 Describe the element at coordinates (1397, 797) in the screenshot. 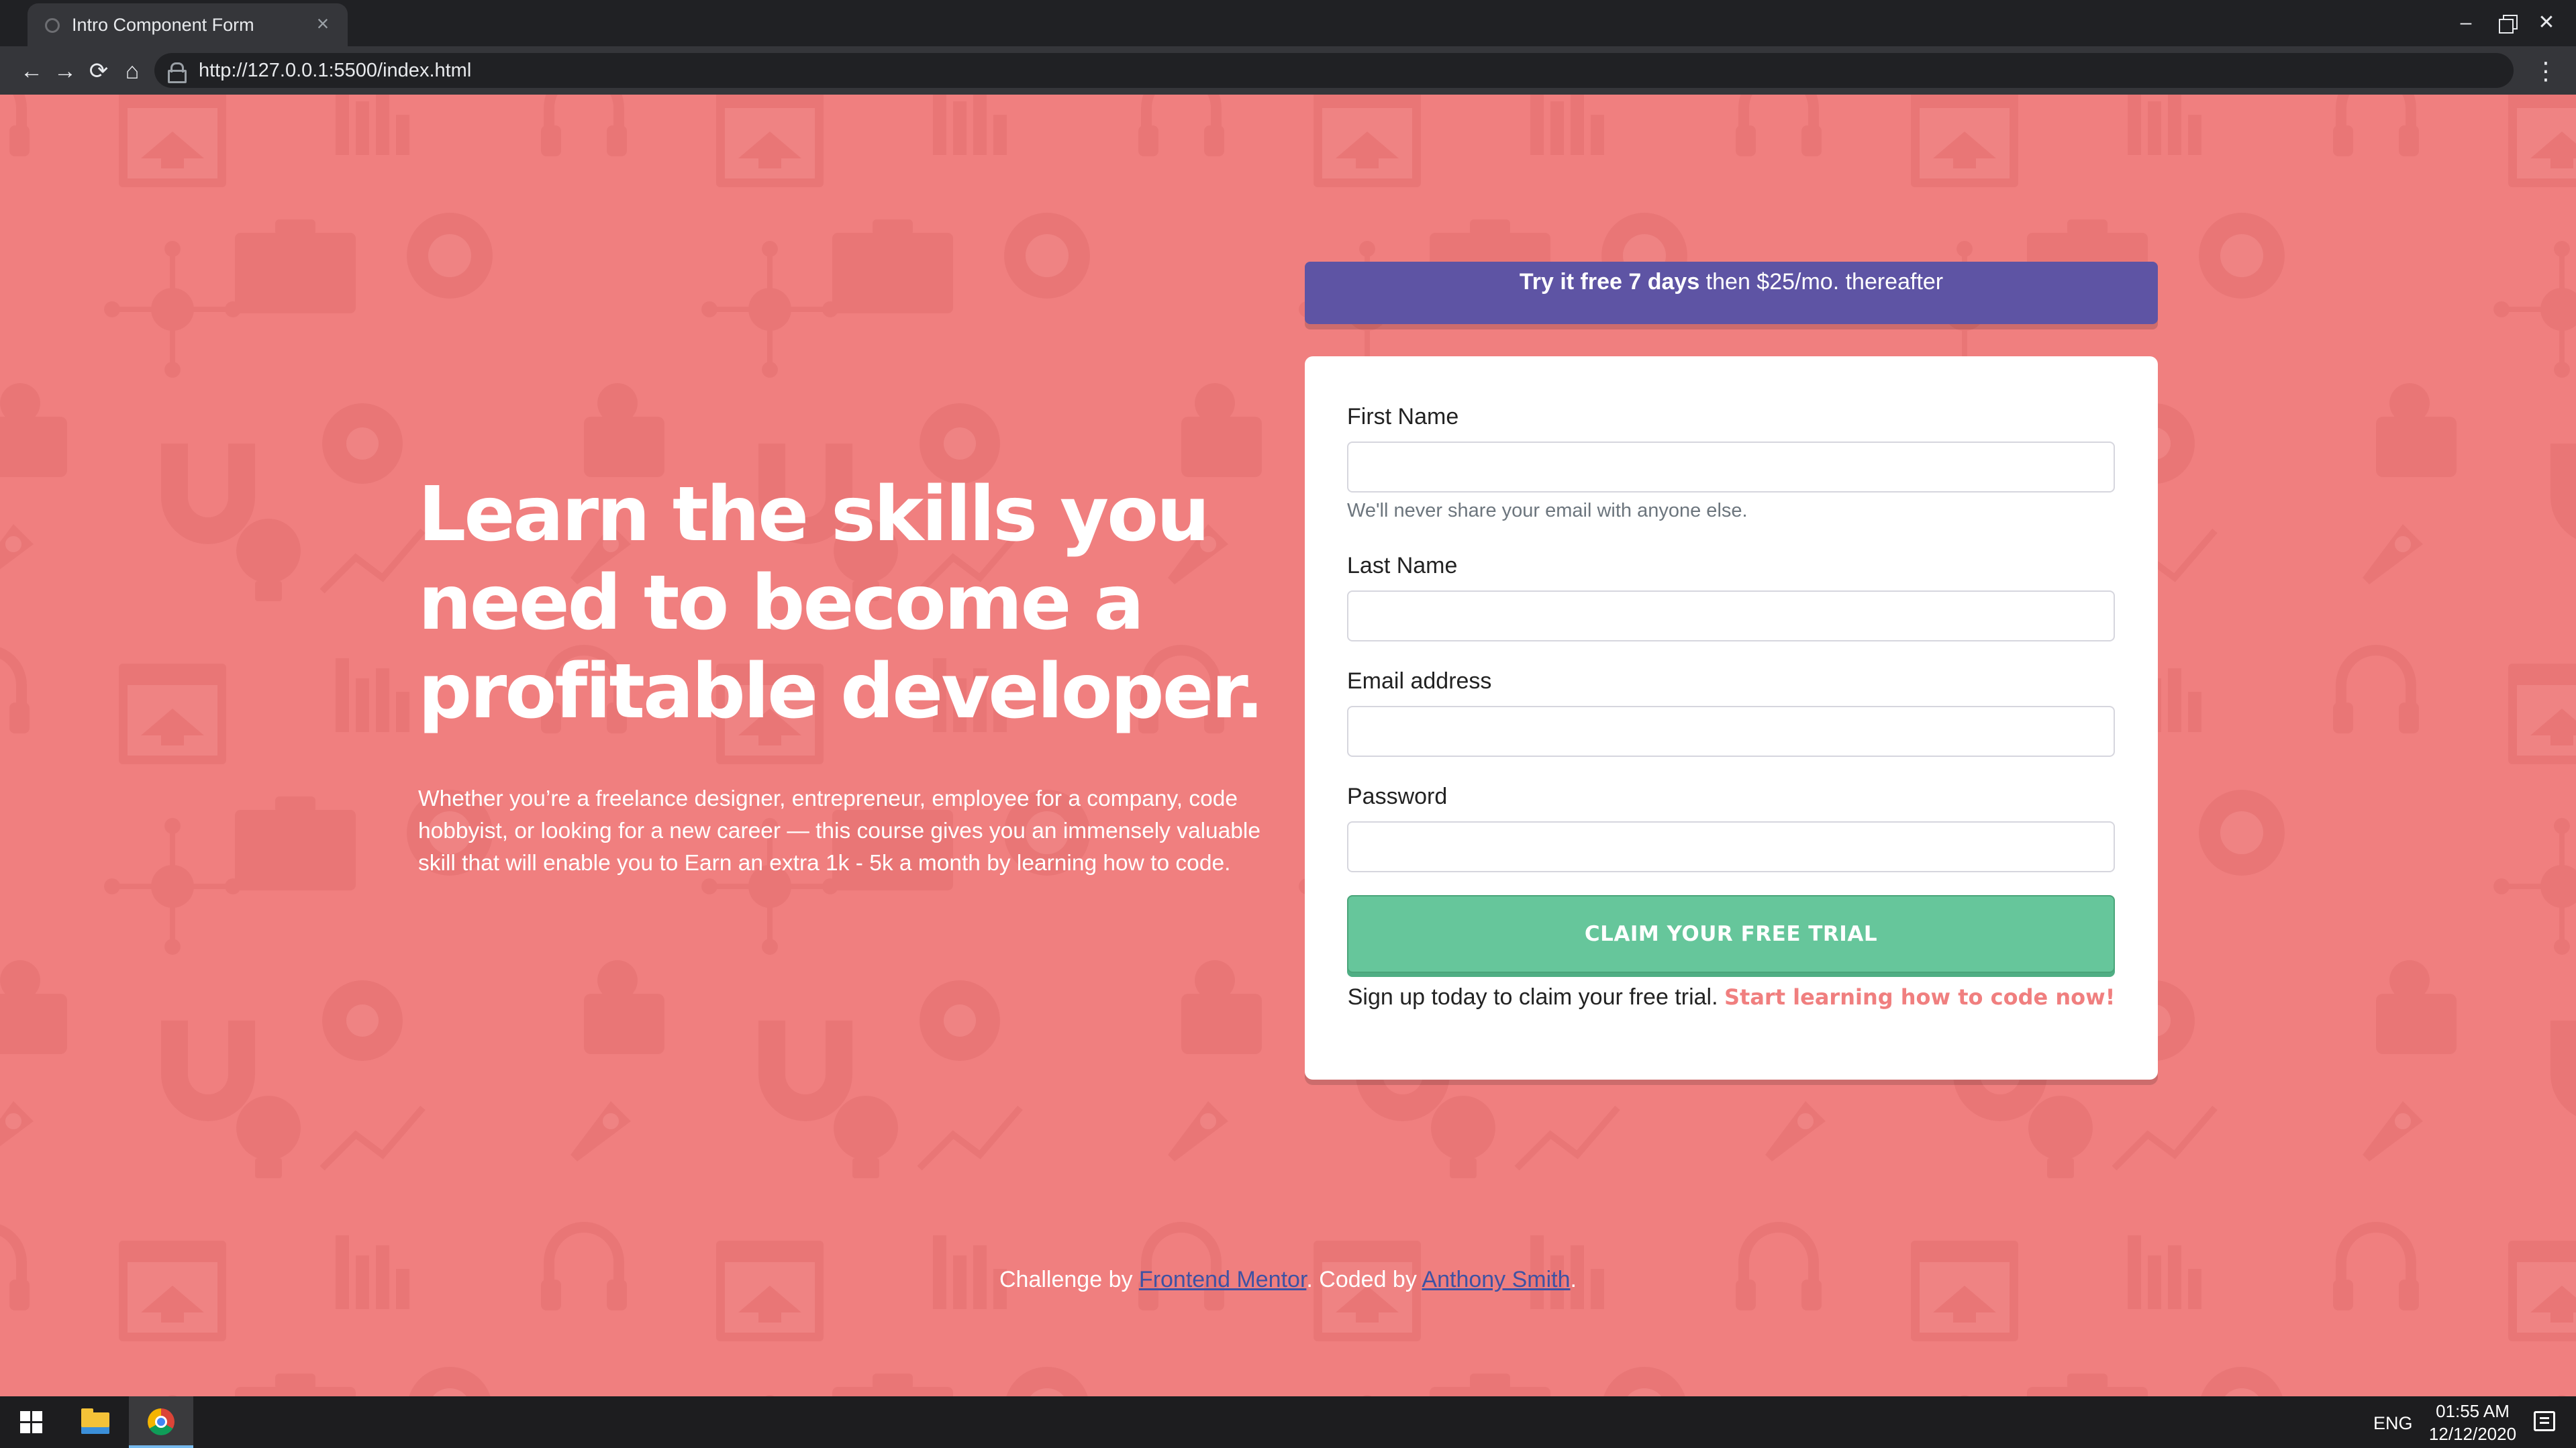

I see `password-label: Password` at that location.